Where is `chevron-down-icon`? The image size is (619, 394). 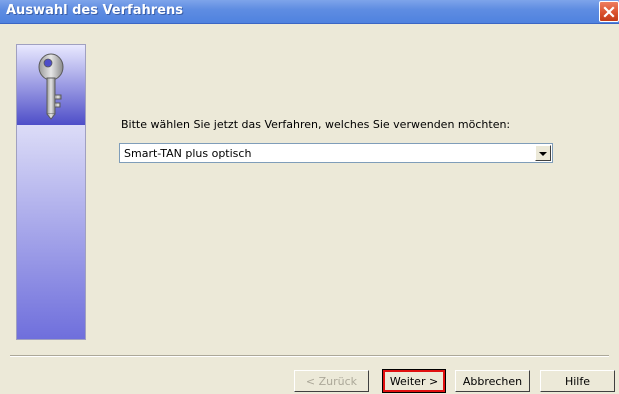
chevron-down-icon is located at coordinates (543, 153).